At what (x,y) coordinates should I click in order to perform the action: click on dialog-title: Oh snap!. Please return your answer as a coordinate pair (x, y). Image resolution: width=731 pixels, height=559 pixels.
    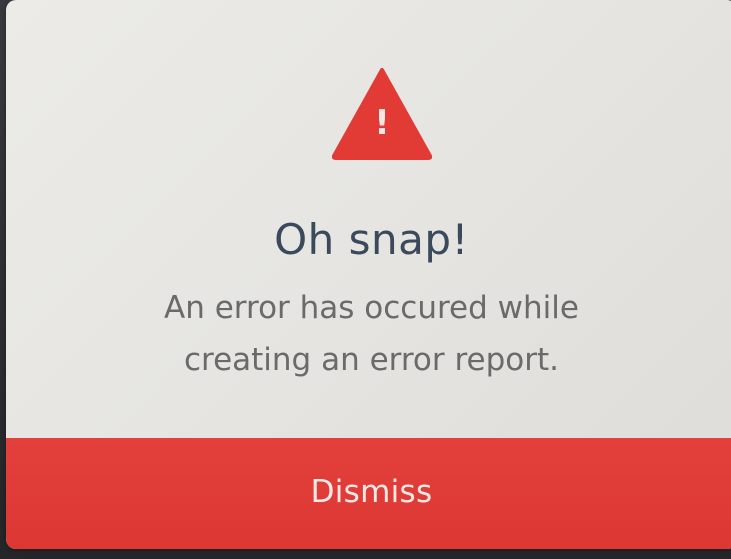
    Looking at the image, I should click on (371, 239).